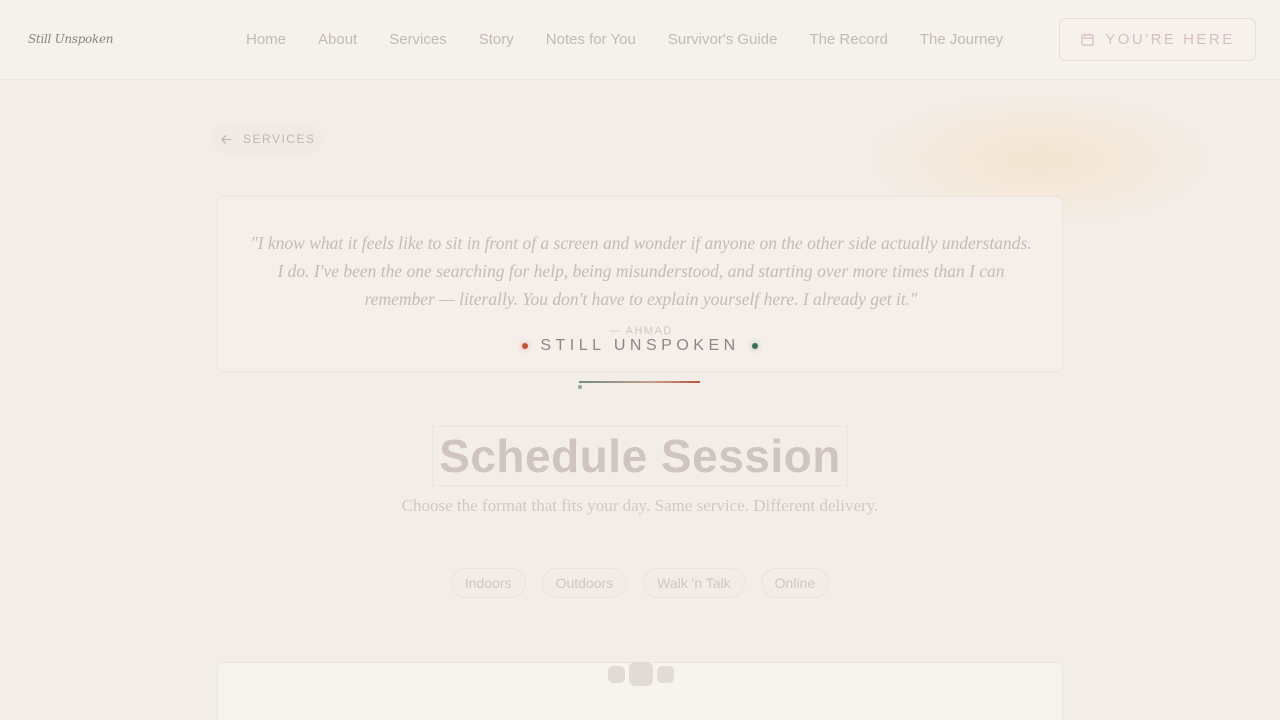 This screenshot has height=720, width=1280. Describe the element at coordinates (795, 583) in the screenshot. I see `format-online: Online` at that location.